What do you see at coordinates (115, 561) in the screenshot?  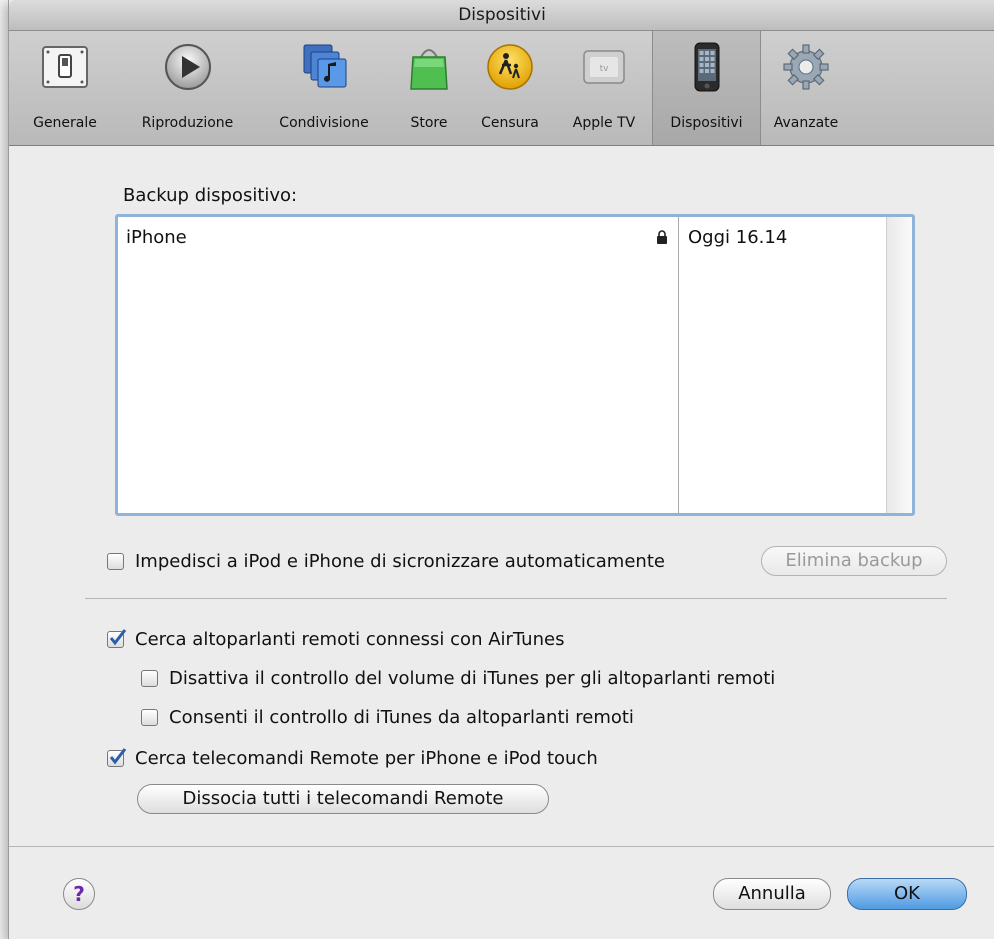 I see `prevent-sync-checkbox` at bounding box center [115, 561].